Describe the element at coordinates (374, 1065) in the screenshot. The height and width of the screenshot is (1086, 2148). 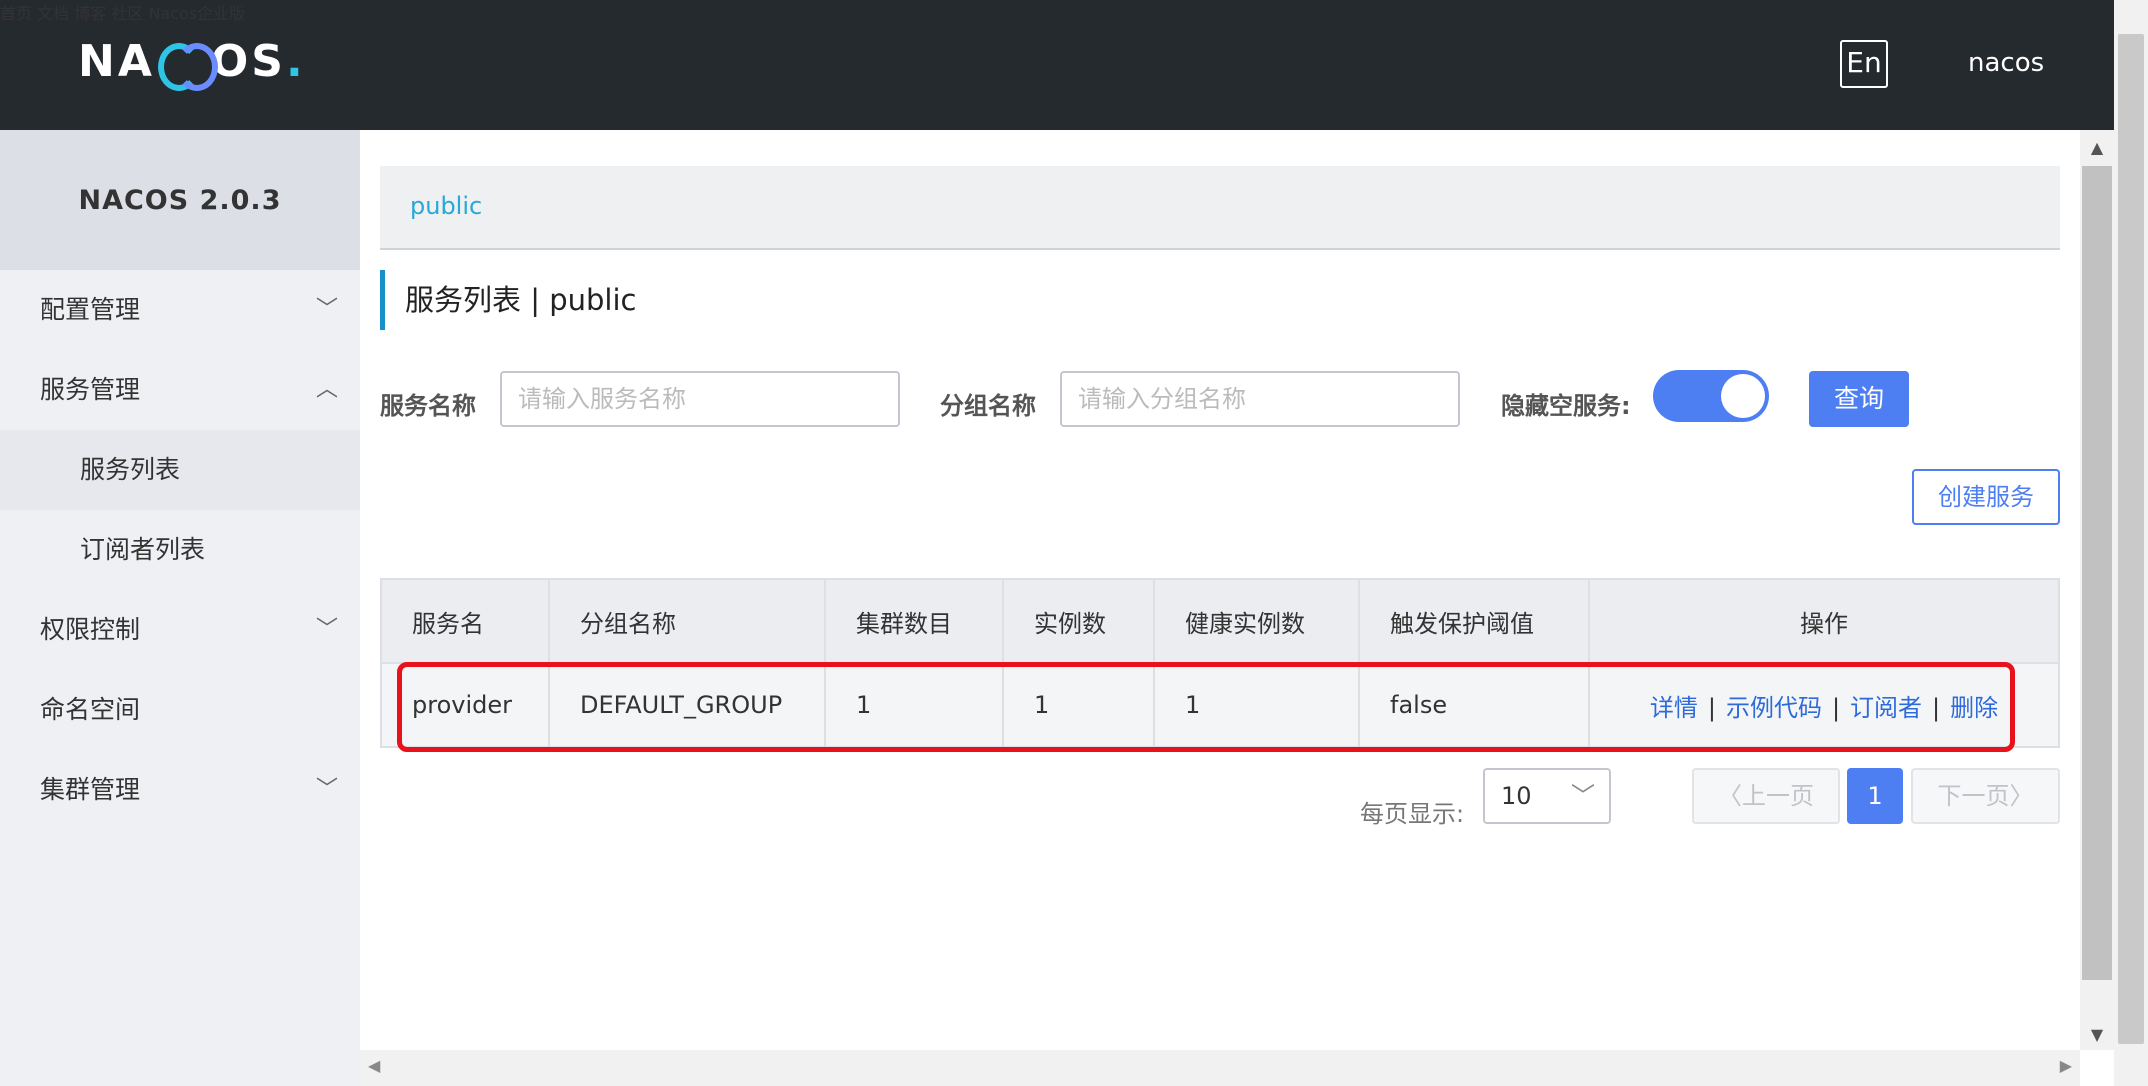
I see `scroll-left-arrow-icon: ◀` at that location.